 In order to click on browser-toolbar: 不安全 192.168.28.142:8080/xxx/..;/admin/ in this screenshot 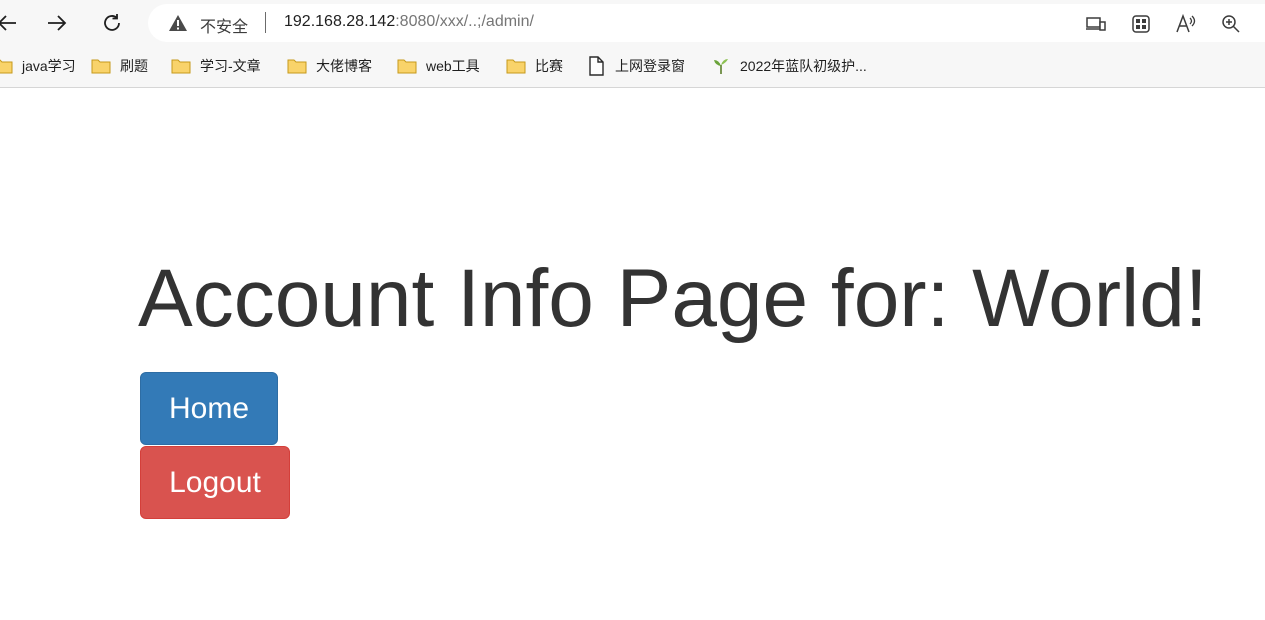, I will do `click(632, 23)`.